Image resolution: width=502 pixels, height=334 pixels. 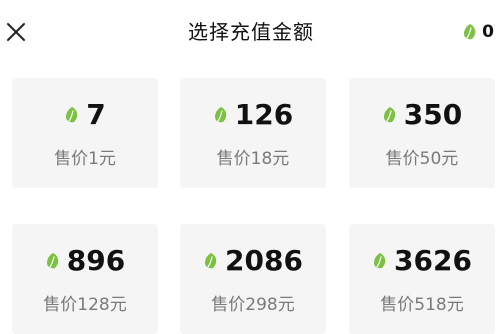 What do you see at coordinates (253, 133) in the screenshot?
I see `recharge-option-2: 126 售价18元` at bounding box center [253, 133].